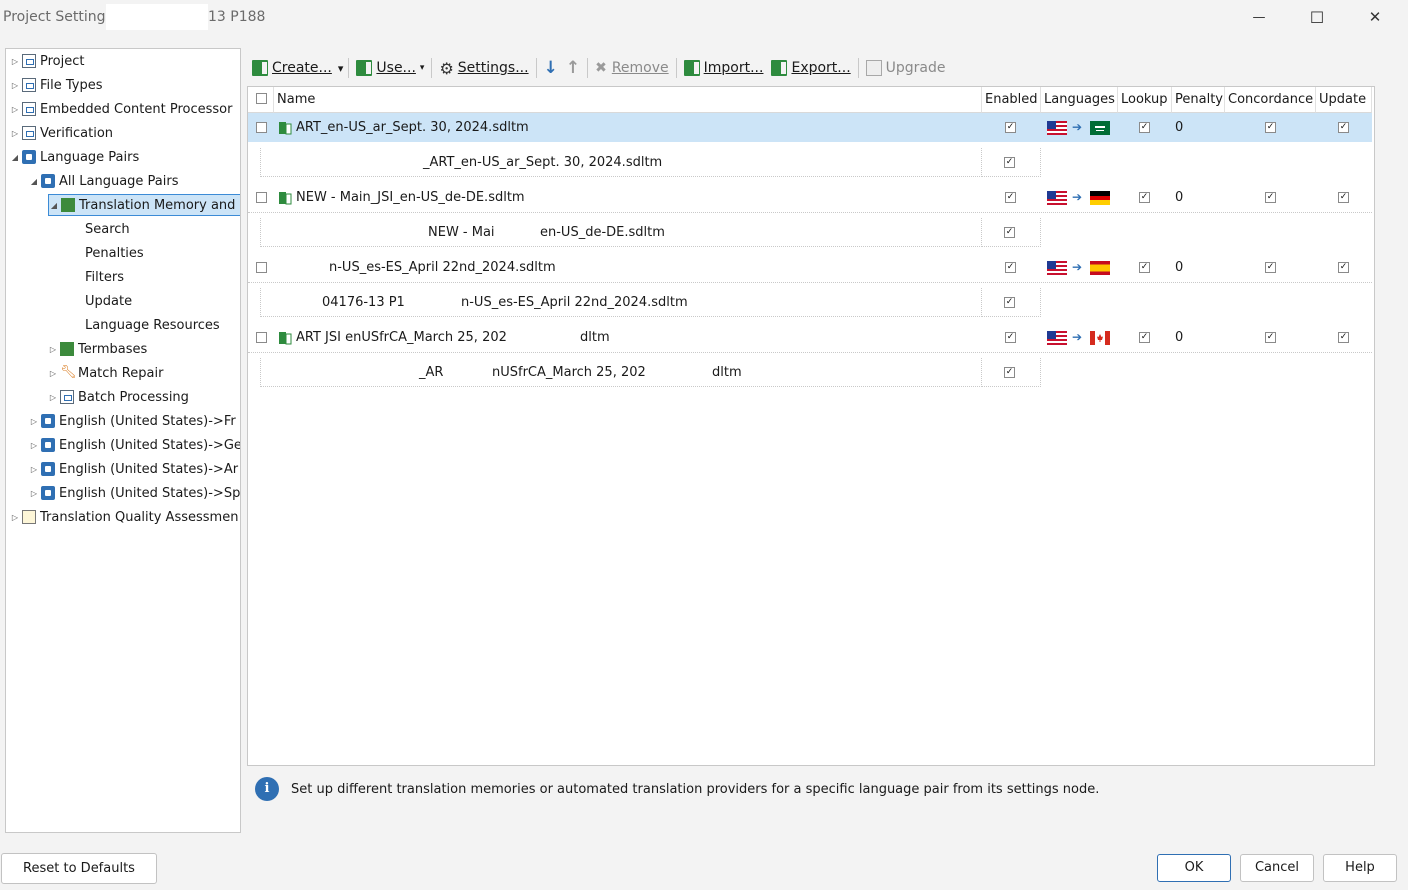  Describe the element at coordinates (56, 85) in the screenshot. I see `tree-item-file-types: ▷ File Types` at that location.